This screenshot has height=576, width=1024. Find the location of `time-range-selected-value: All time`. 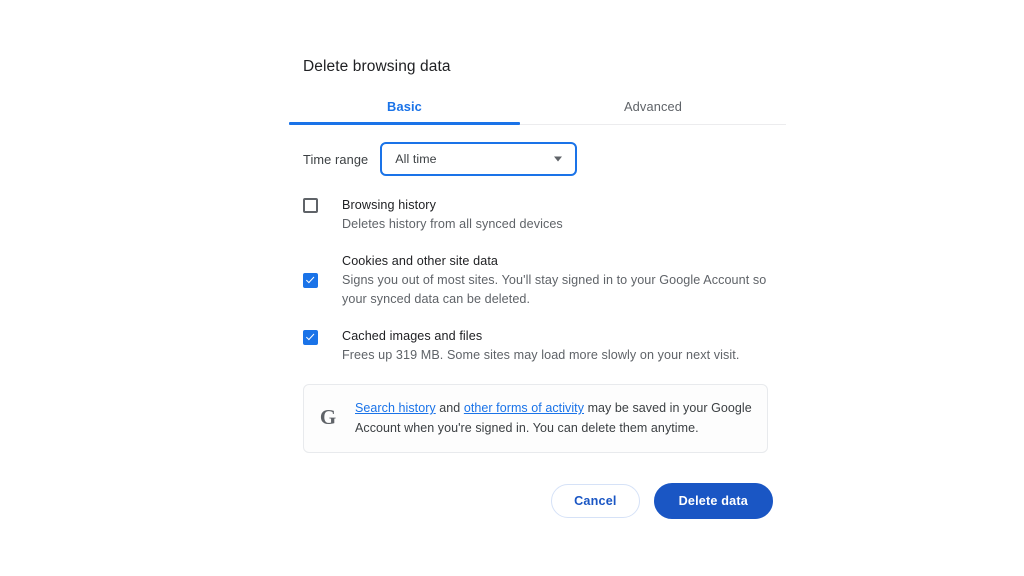

time-range-selected-value: All time is located at coordinates (416, 159).